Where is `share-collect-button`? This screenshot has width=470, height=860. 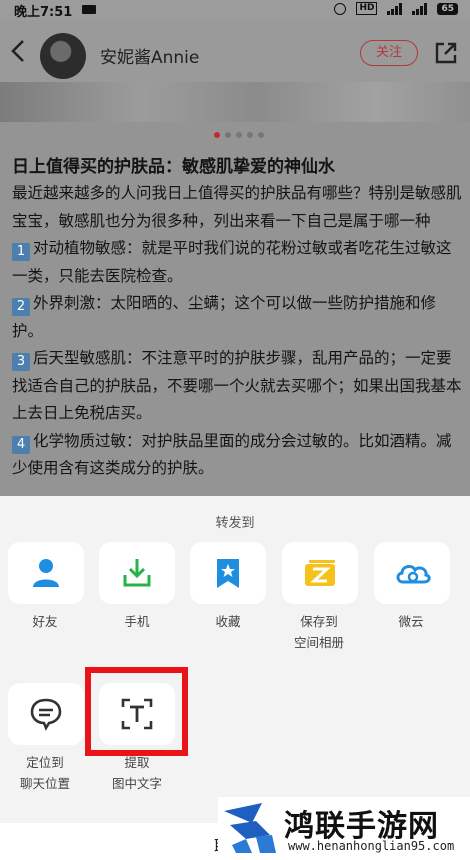 share-collect-button is located at coordinates (228, 573).